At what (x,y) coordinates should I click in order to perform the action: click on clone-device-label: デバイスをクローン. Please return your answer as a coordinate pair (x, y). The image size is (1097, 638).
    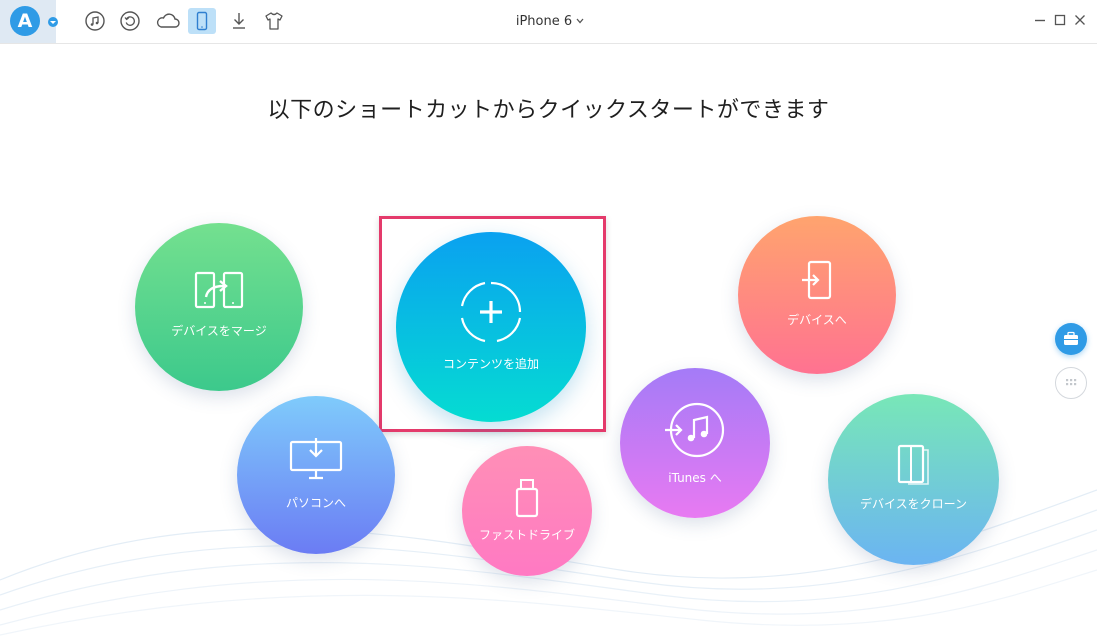
    Looking at the image, I should click on (913, 504).